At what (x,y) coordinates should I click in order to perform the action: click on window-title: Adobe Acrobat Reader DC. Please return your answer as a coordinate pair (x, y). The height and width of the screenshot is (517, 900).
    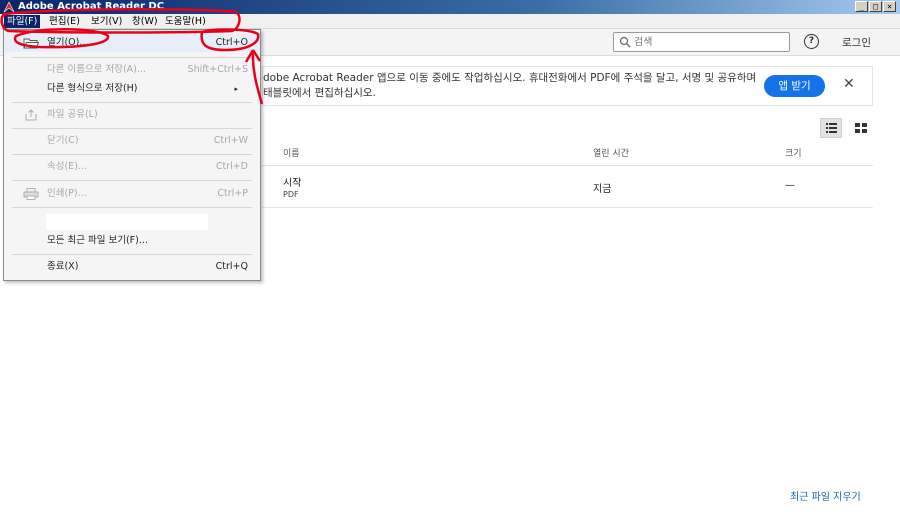
    Looking at the image, I should click on (91, 6).